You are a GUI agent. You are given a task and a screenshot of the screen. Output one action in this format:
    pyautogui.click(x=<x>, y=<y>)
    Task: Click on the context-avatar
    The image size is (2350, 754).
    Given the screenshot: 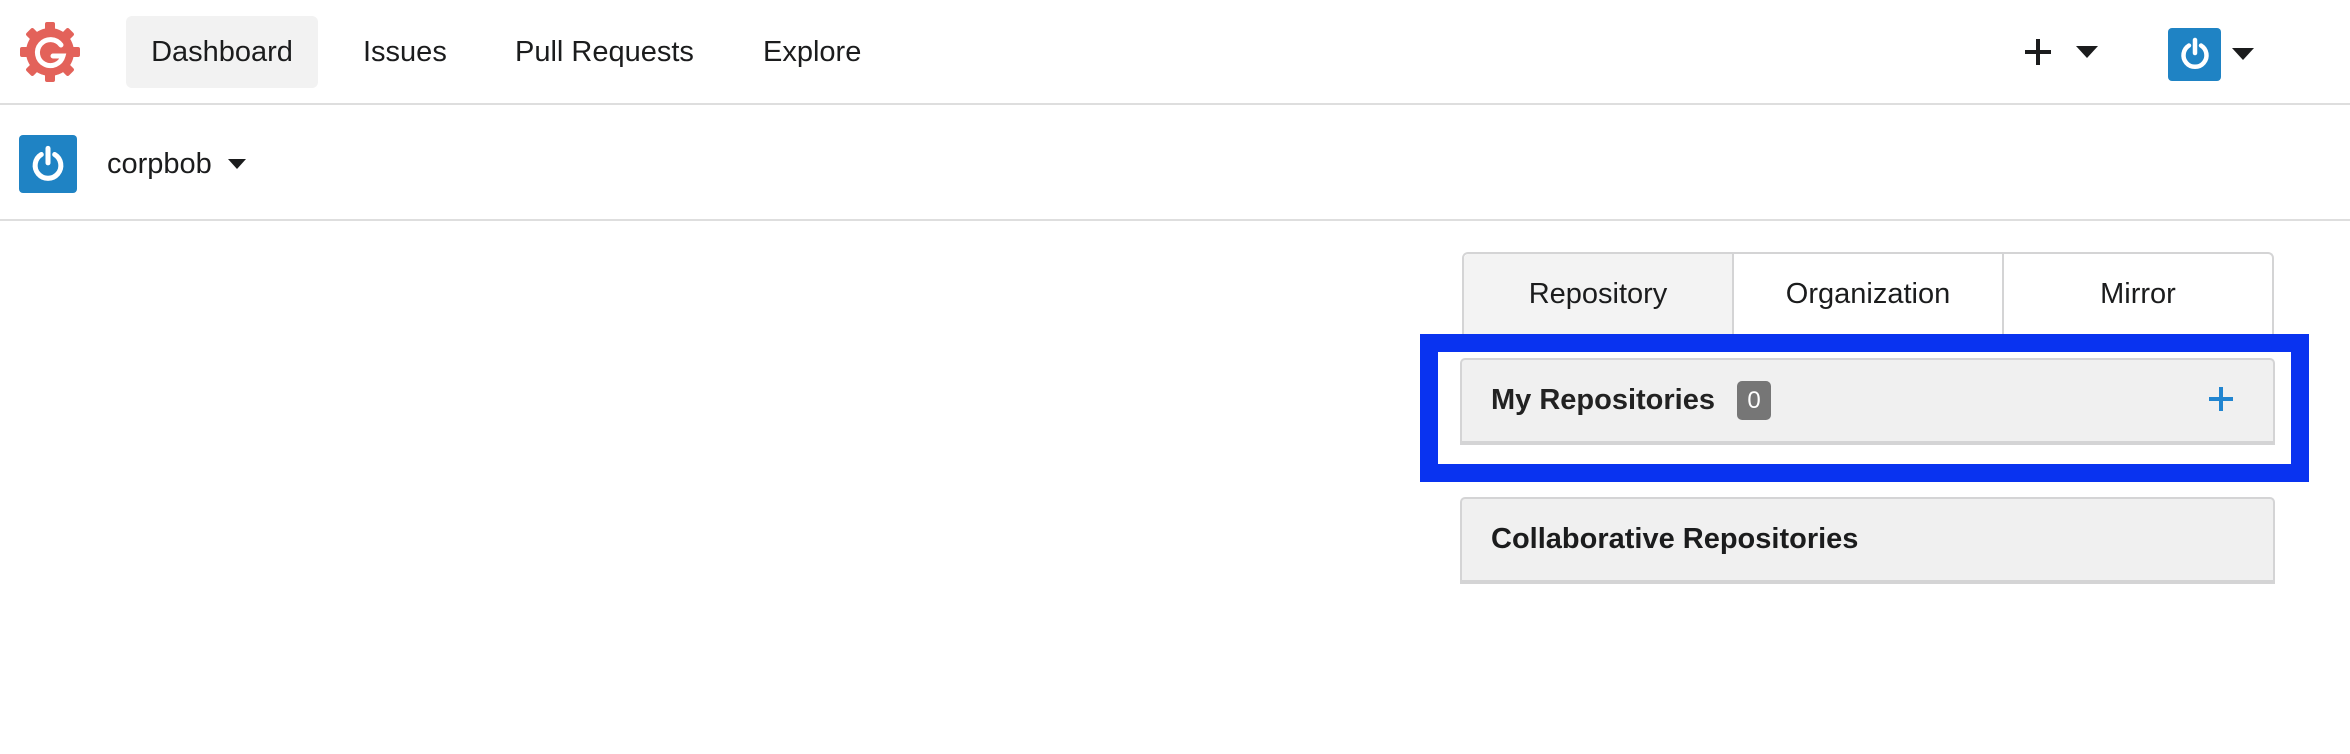 What is the action you would take?
    pyautogui.click(x=48, y=164)
    